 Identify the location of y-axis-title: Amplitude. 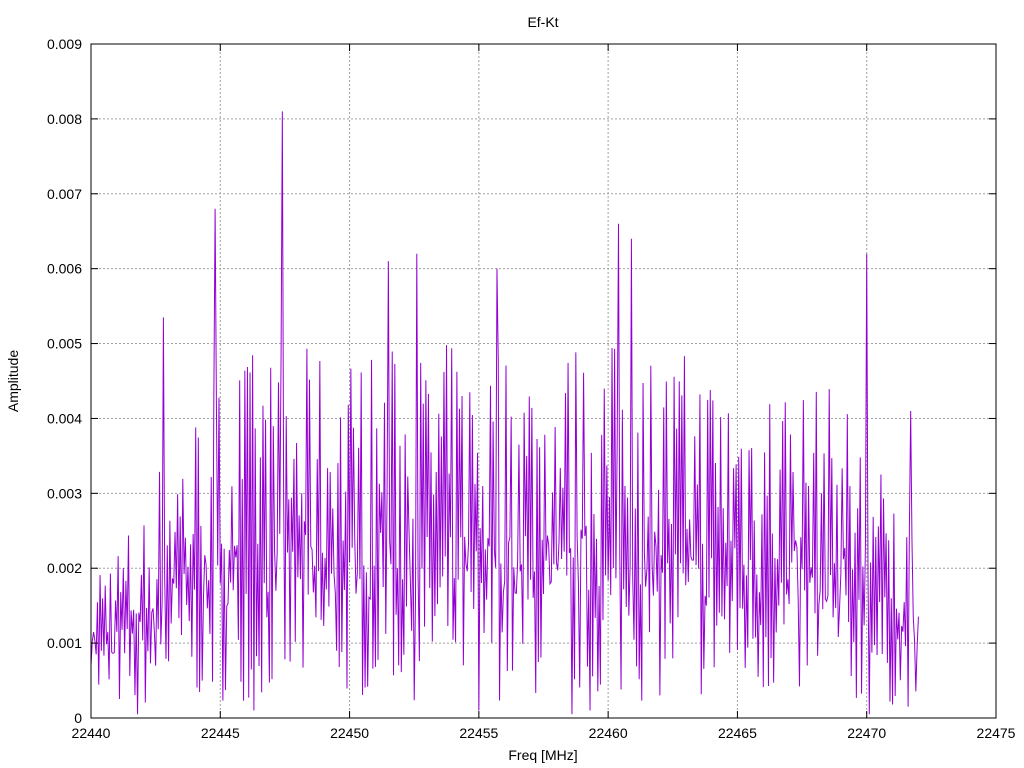
(13, 381).